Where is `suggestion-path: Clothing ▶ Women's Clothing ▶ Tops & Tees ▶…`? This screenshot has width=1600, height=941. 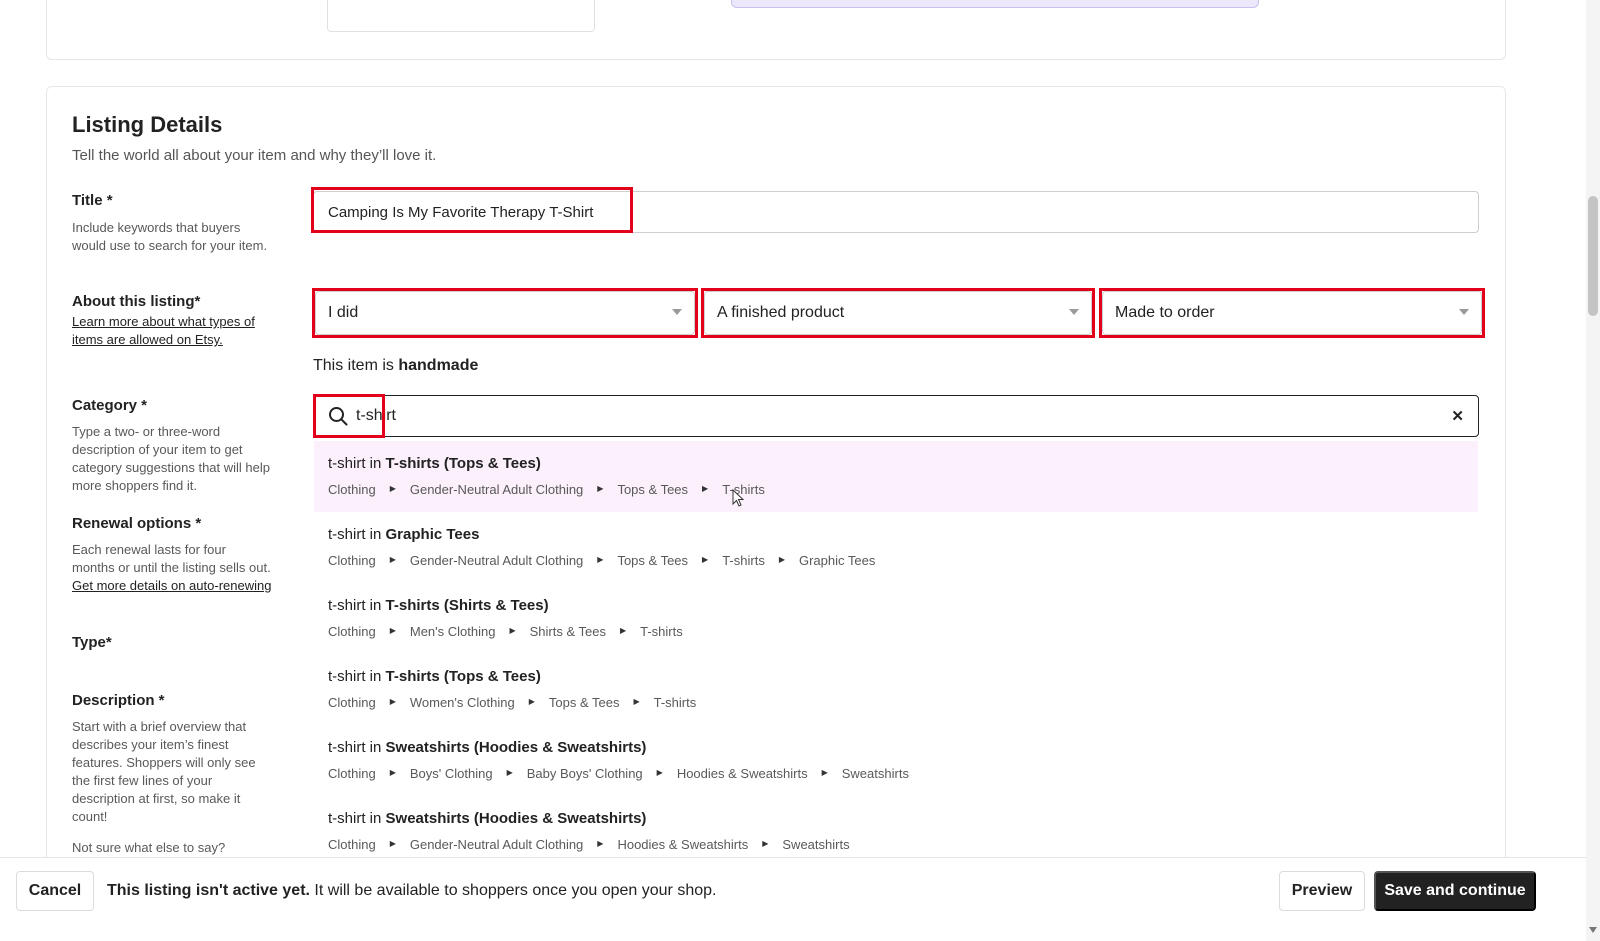 suggestion-path: Clothing ▶ Women's Clothing ▶ Tops & Tees ▶… is located at coordinates (512, 702).